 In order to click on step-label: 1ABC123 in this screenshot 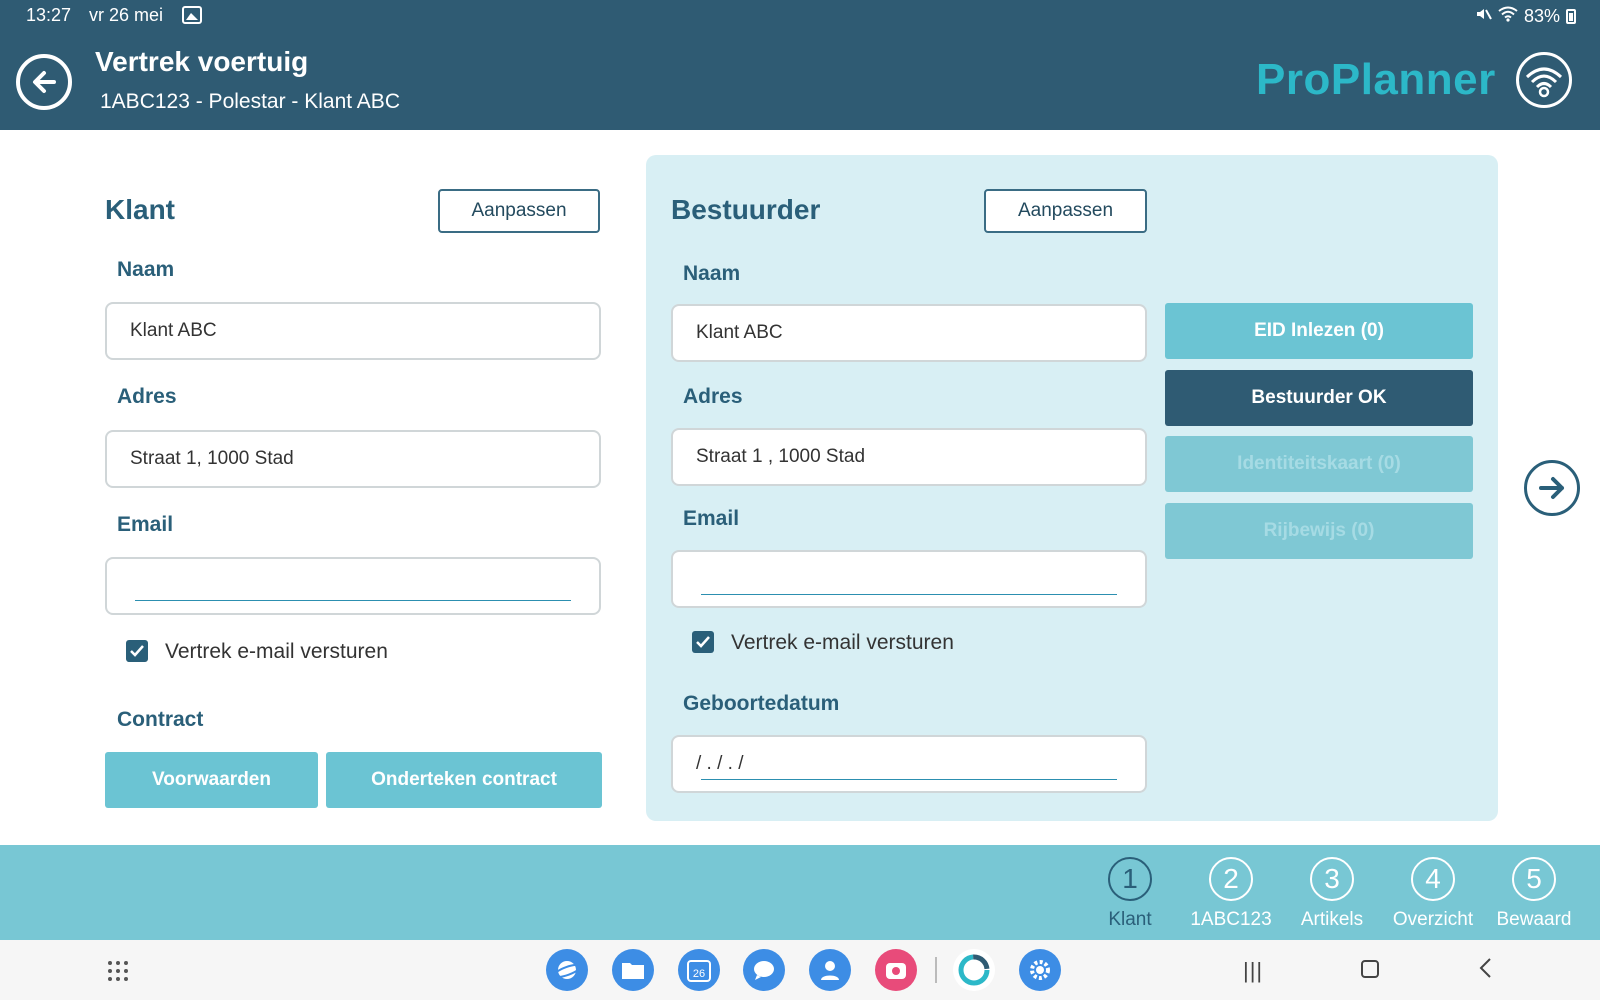, I will do `click(1231, 919)`.